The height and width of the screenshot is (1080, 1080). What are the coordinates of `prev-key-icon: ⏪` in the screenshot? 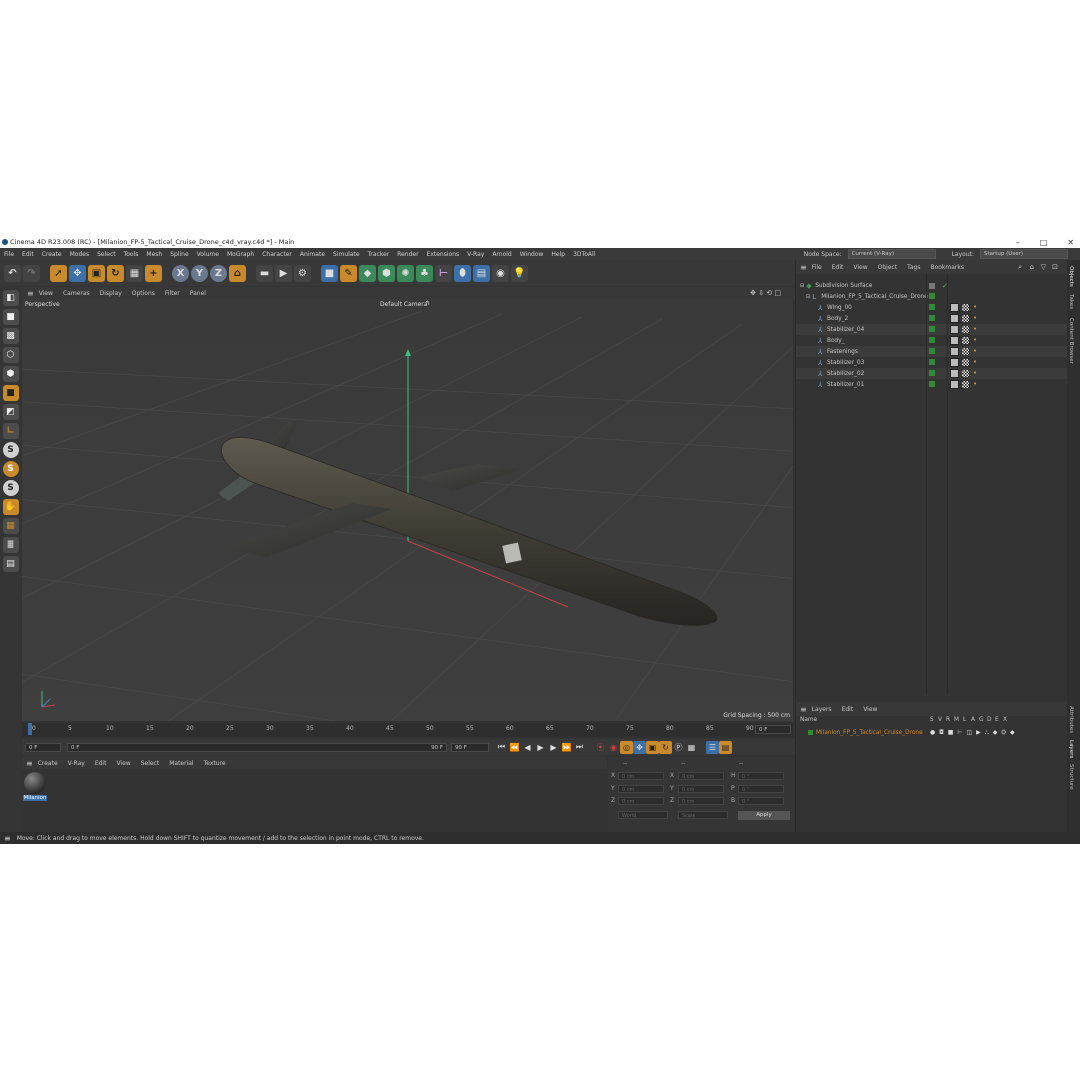 It's located at (514, 747).